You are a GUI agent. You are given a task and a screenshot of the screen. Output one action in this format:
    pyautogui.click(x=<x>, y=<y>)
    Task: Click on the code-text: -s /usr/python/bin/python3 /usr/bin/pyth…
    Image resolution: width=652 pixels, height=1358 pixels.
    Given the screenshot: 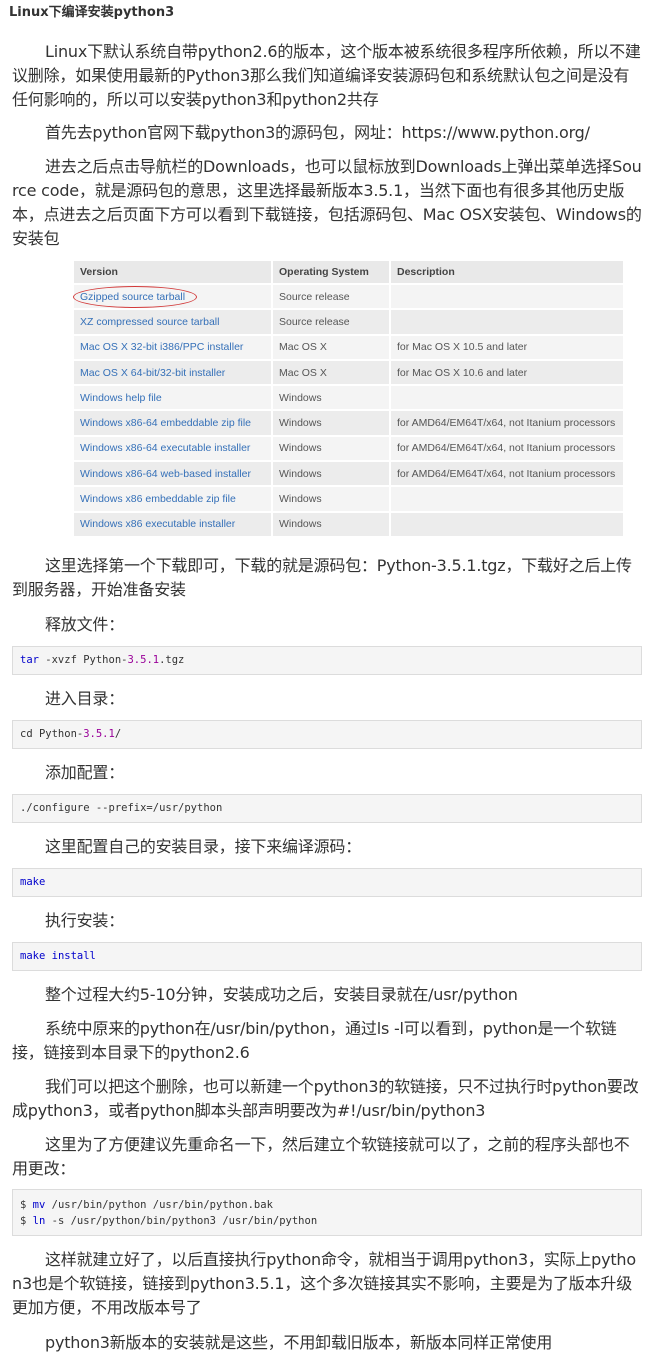 What is the action you would take?
    pyautogui.click(x=181, y=1221)
    